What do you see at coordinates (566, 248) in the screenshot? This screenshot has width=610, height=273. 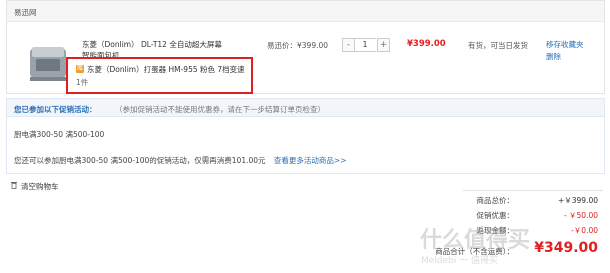 I see `order-total-value: ¥349.00` at bounding box center [566, 248].